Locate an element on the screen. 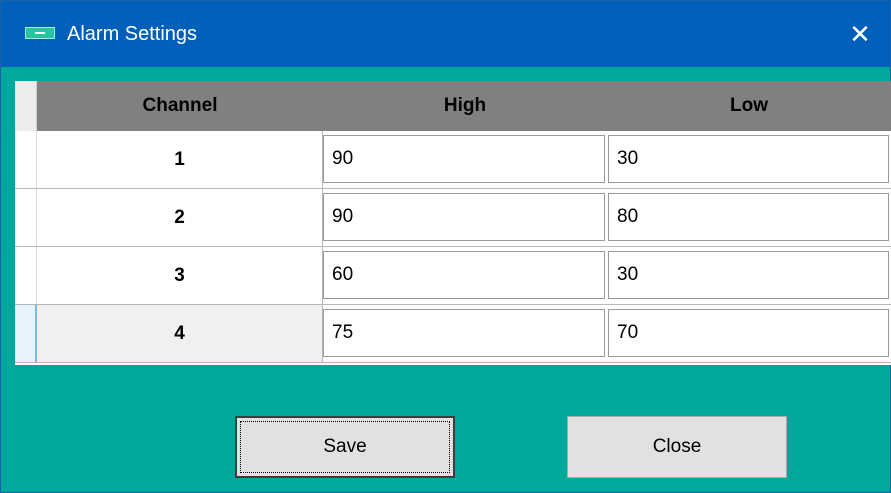 The image size is (891, 493). column-header-low: Low is located at coordinates (749, 106).